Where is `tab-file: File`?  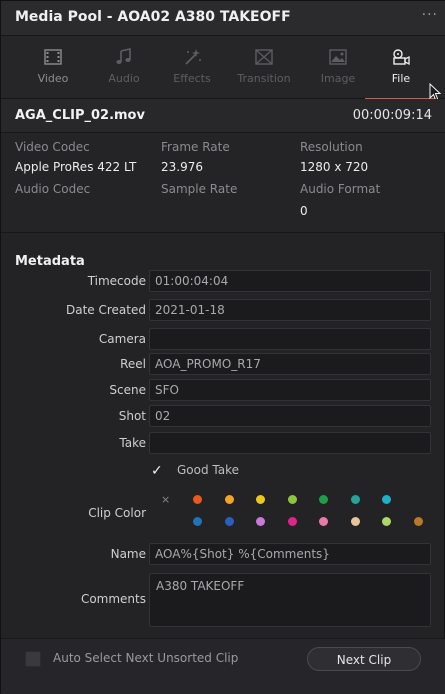 tab-file: File is located at coordinates (401, 72).